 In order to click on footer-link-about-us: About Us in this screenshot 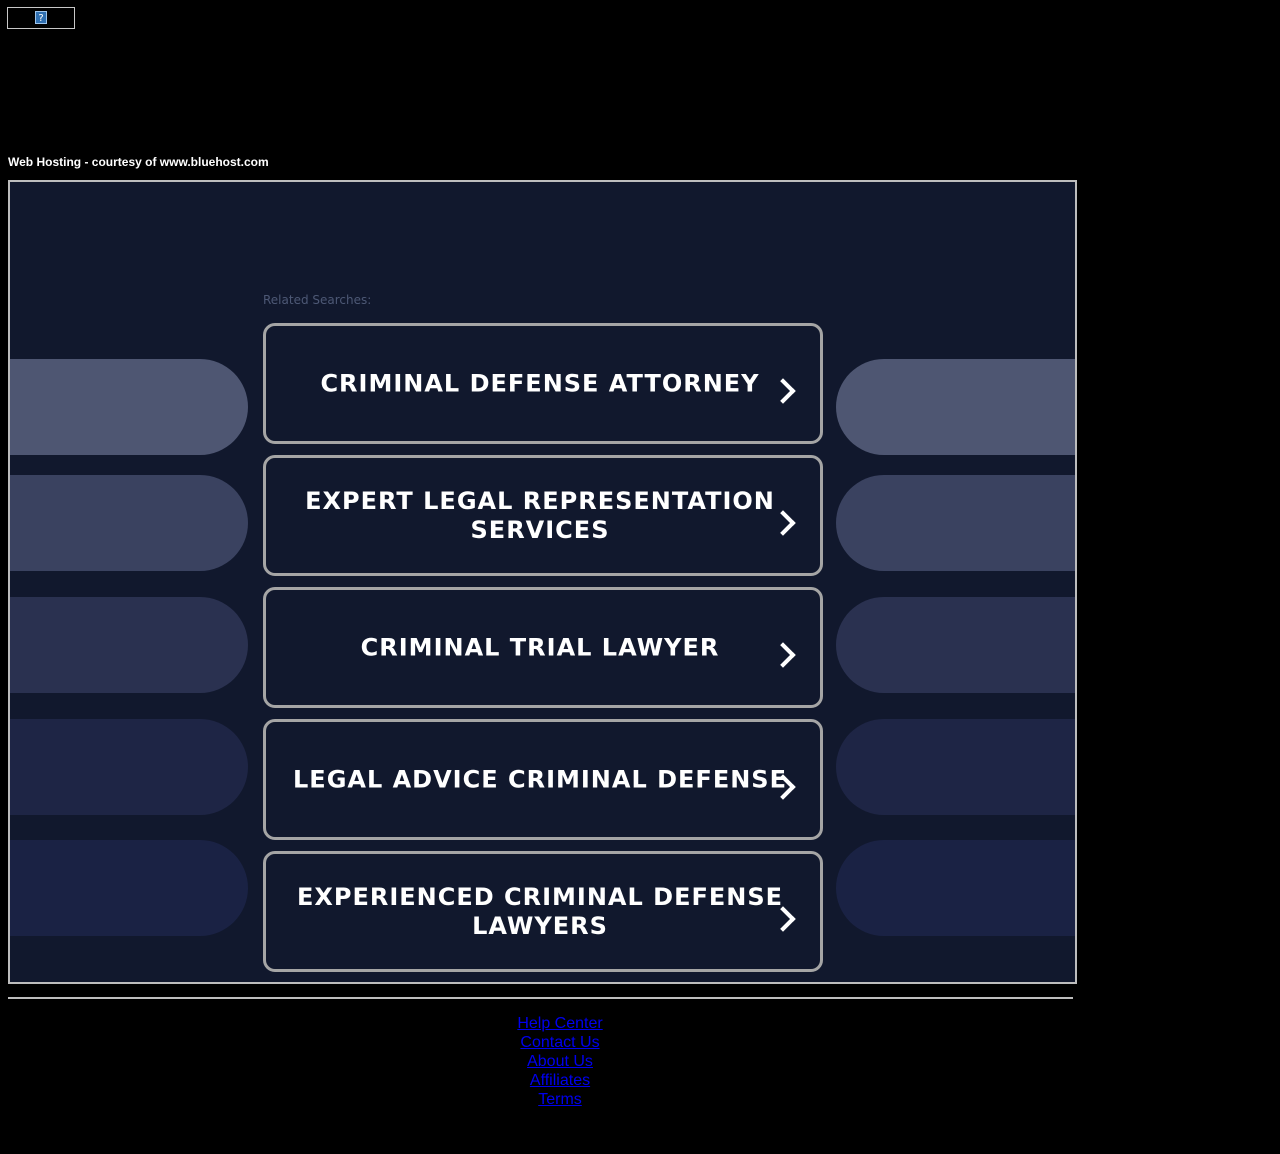, I will do `click(560, 1061)`.